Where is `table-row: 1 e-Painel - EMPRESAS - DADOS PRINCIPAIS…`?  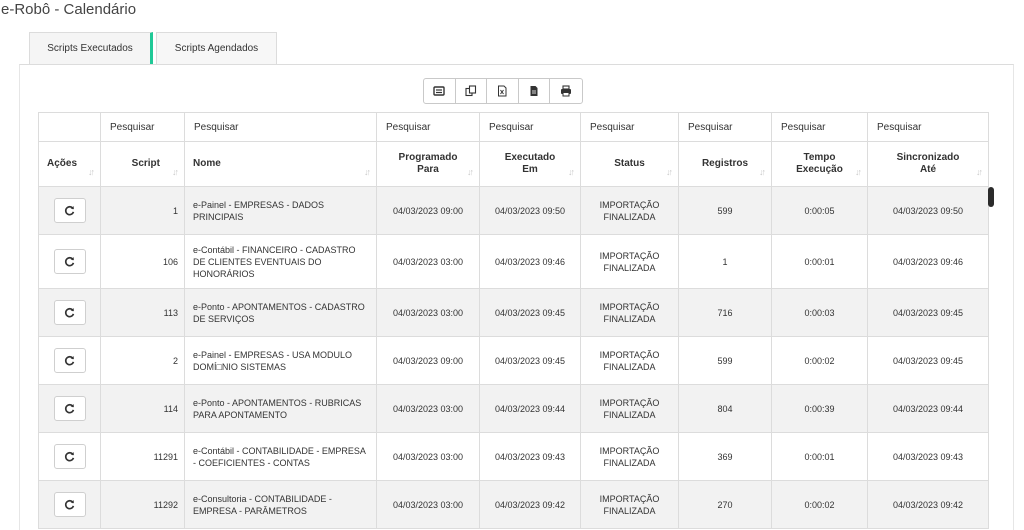 table-row: 1 e-Painel - EMPRESAS - DADOS PRINCIPAIS… is located at coordinates (513, 210).